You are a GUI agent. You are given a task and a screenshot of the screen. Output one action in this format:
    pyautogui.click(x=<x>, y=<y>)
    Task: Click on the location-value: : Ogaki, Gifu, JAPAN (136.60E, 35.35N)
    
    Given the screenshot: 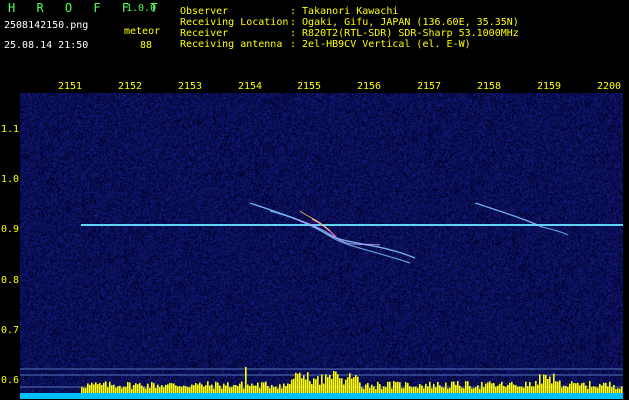 What is the action you would take?
    pyautogui.click(x=404, y=22)
    